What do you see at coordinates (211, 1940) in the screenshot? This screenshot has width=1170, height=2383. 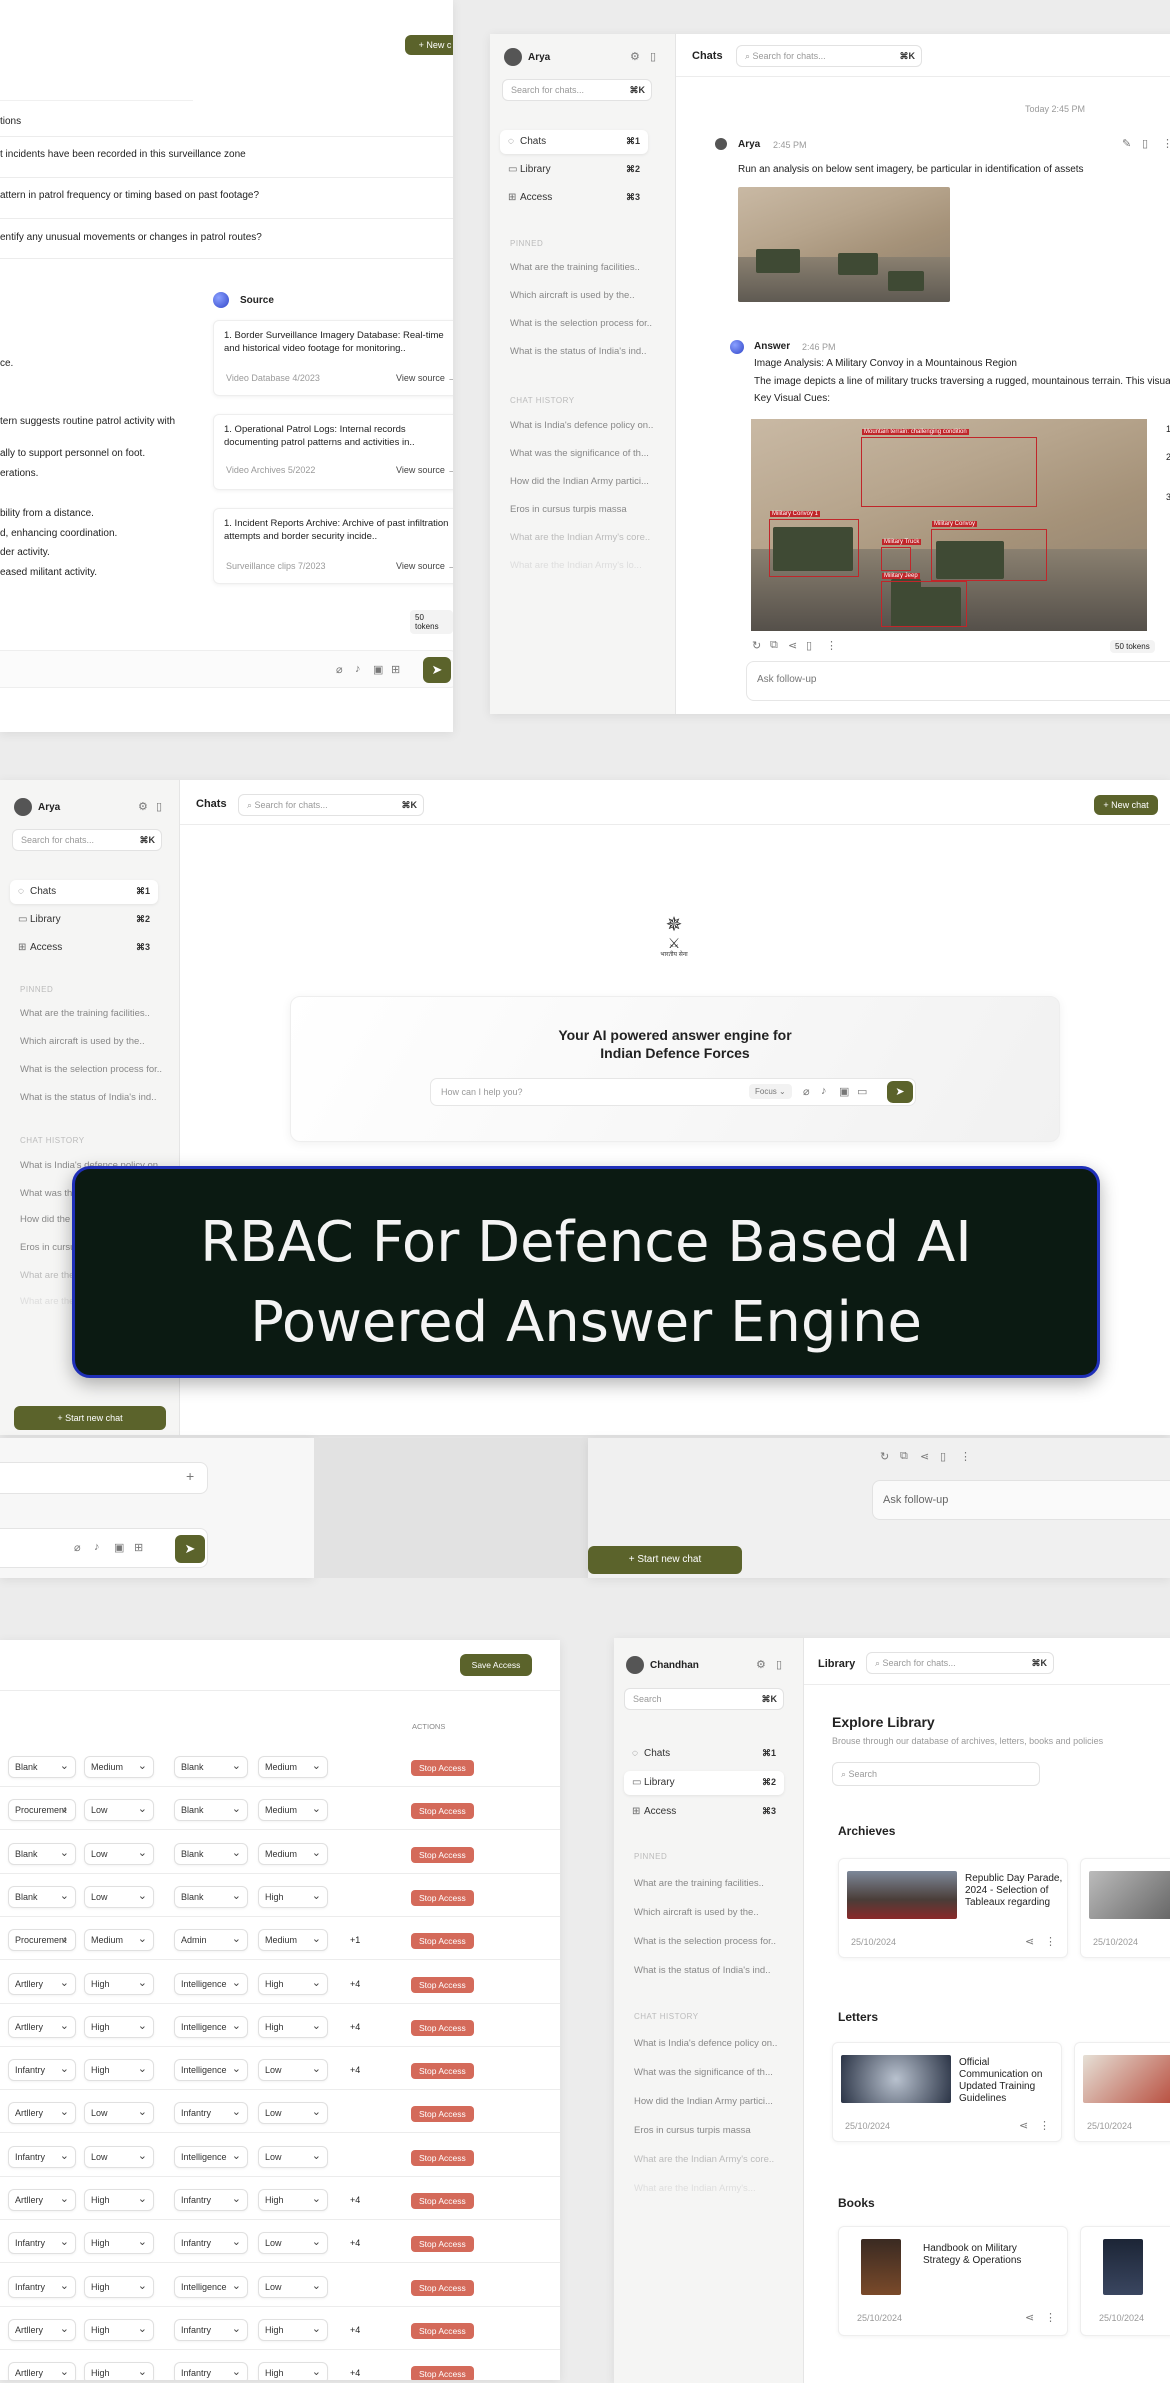 I see `access-select: Admin` at bounding box center [211, 1940].